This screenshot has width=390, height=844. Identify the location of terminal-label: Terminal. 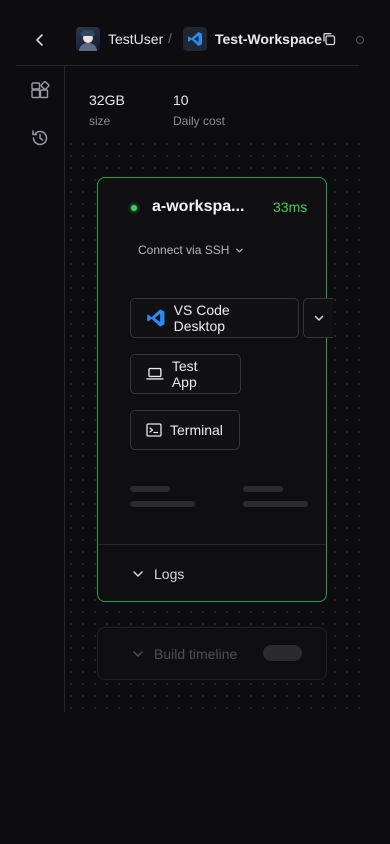
(196, 430).